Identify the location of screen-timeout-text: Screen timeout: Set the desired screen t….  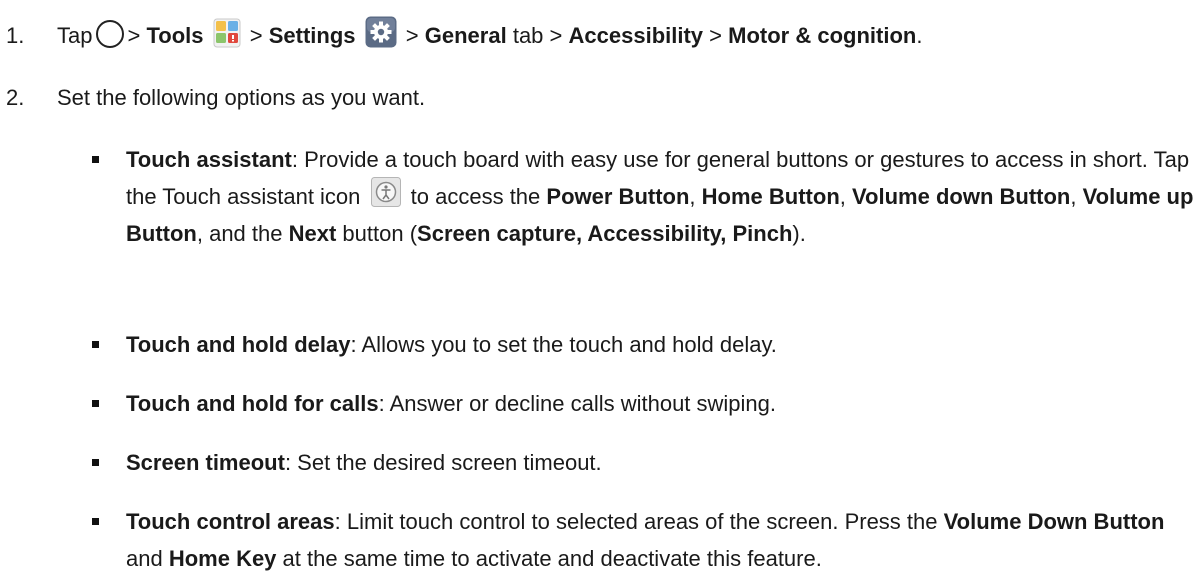
(661, 462).